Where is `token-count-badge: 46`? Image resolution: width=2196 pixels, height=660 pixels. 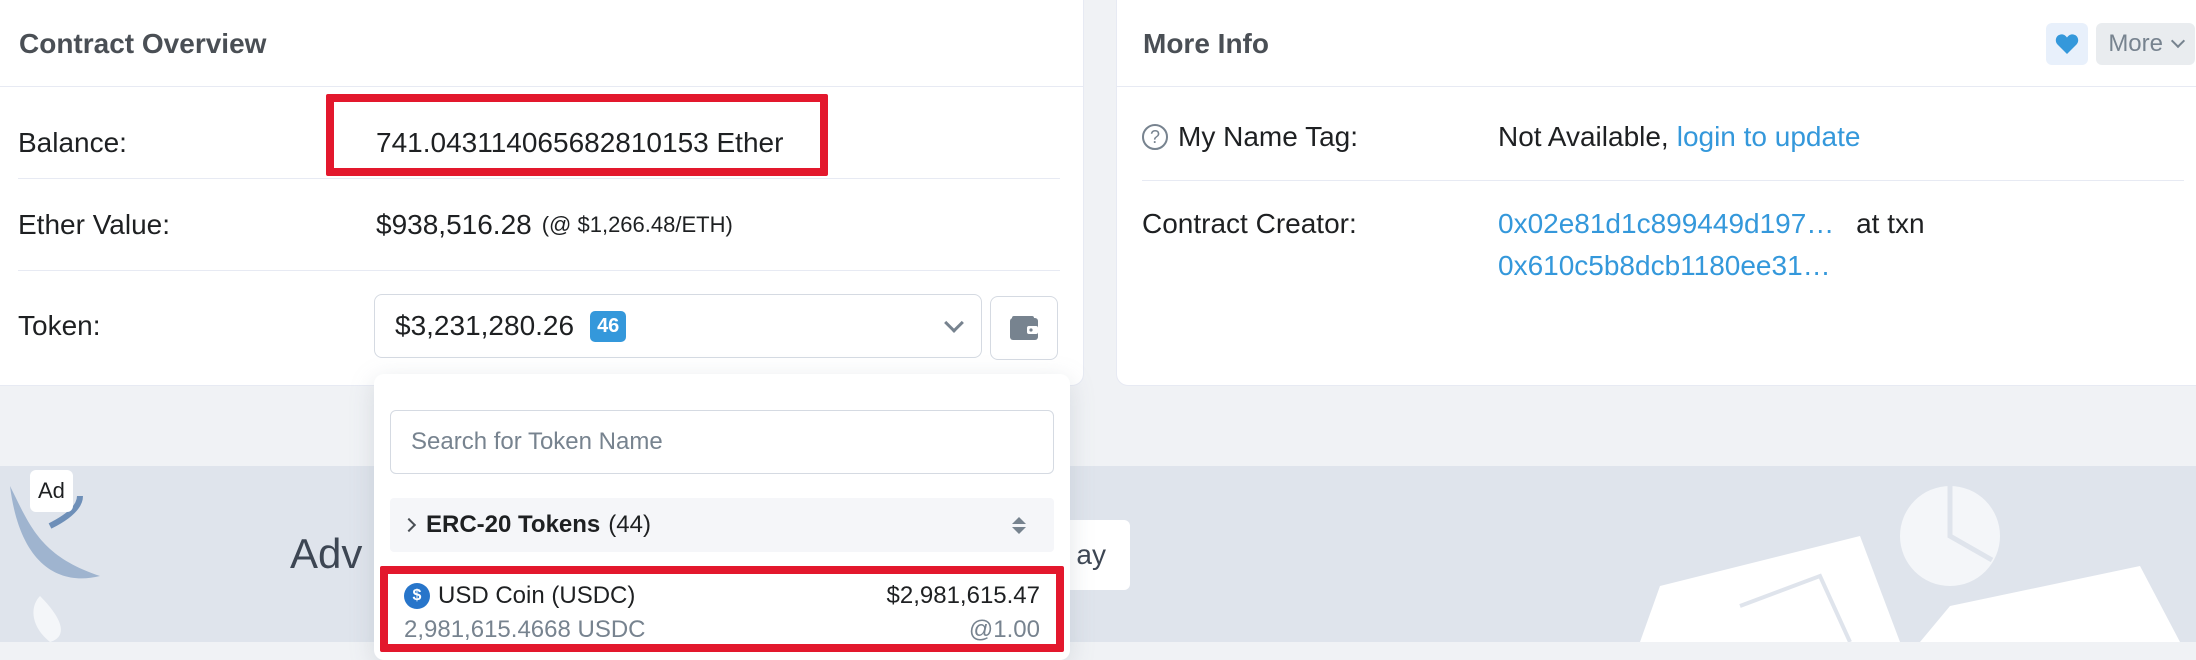 token-count-badge: 46 is located at coordinates (608, 326).